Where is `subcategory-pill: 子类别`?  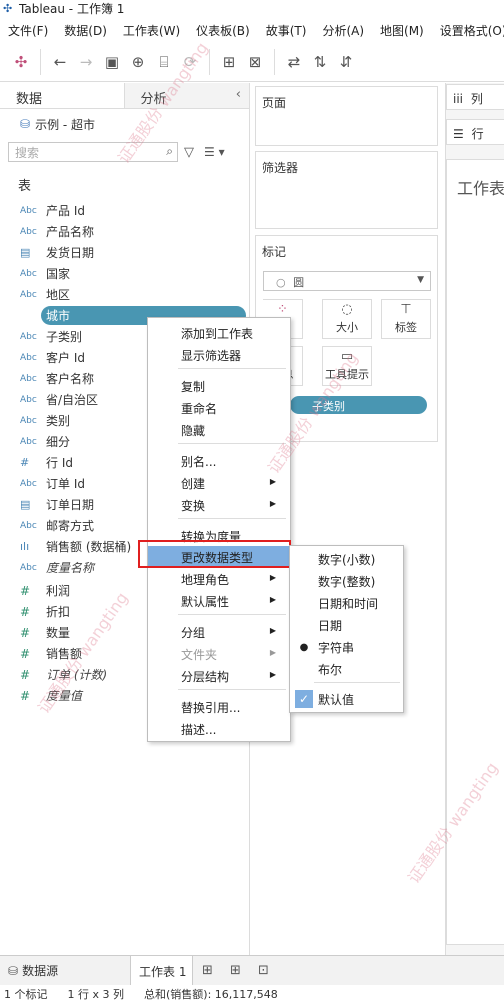
subcategory-pill: 子类别 is located at coordinates (358, 405).